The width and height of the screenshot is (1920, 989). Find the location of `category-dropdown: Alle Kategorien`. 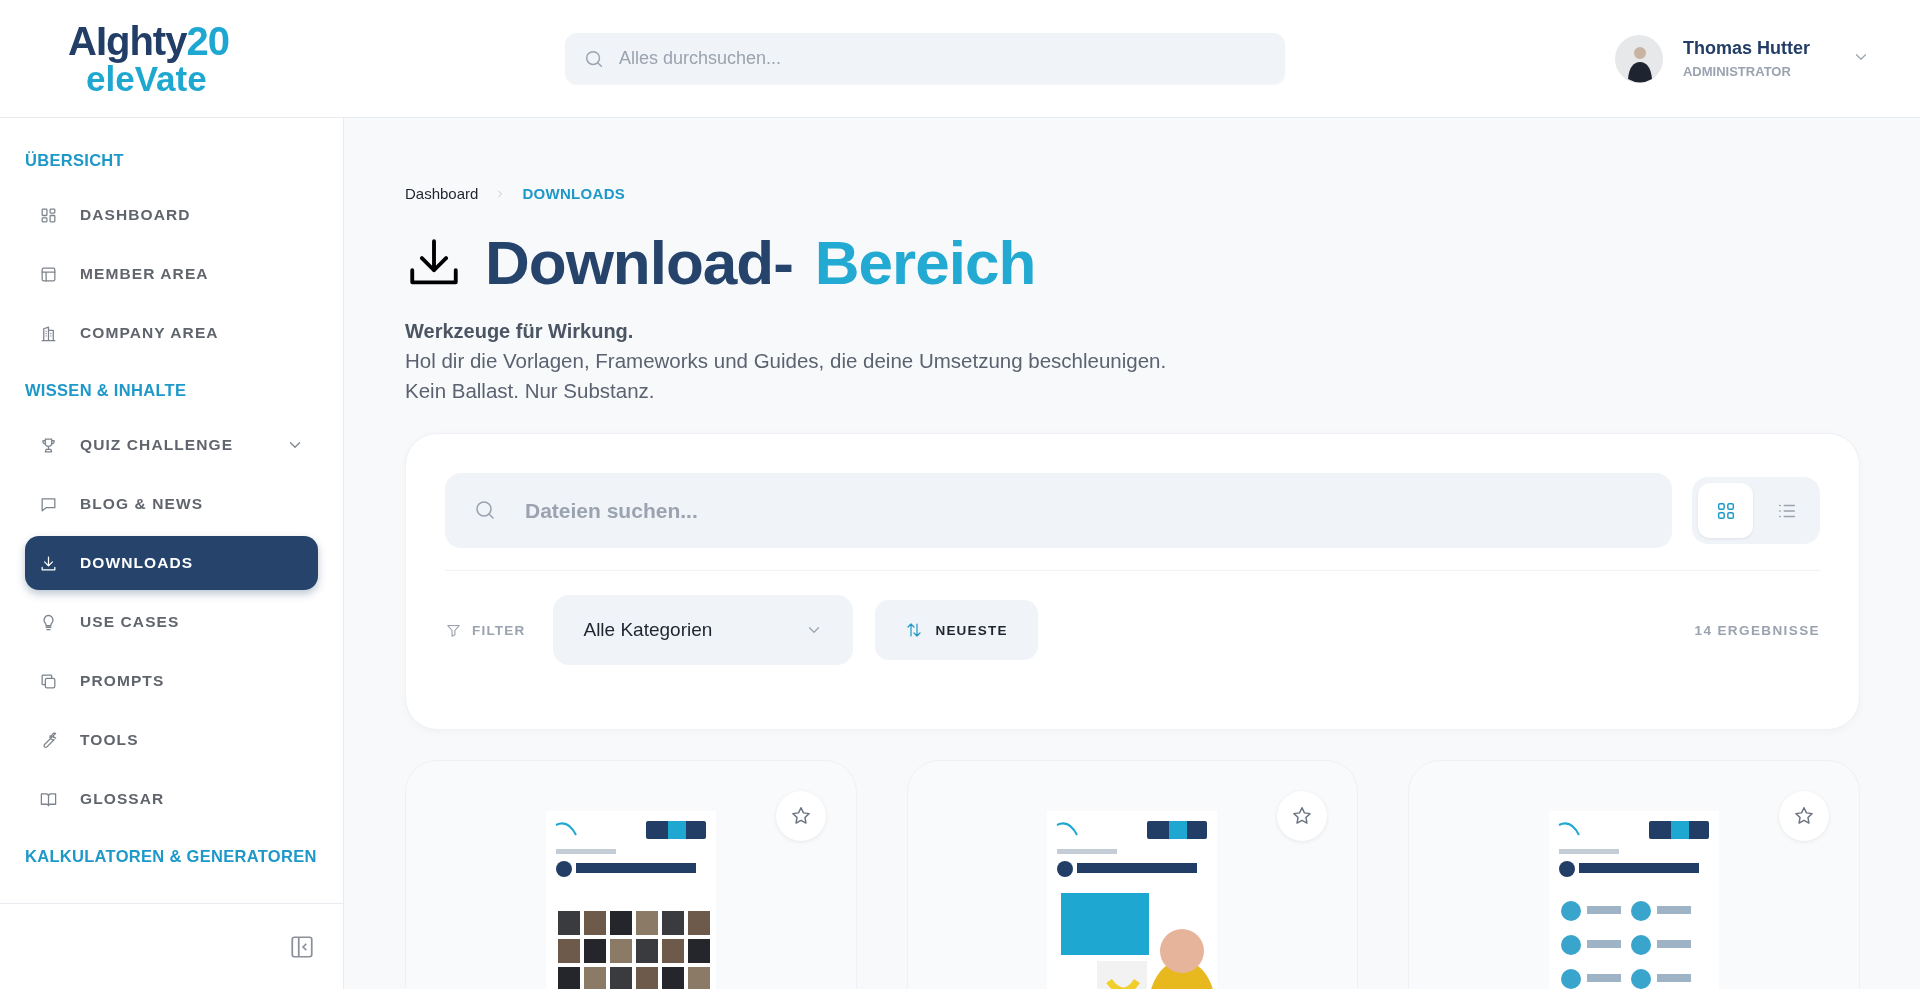

category-dropdown: Alle Kategorien is located at coordinates (703, 630).